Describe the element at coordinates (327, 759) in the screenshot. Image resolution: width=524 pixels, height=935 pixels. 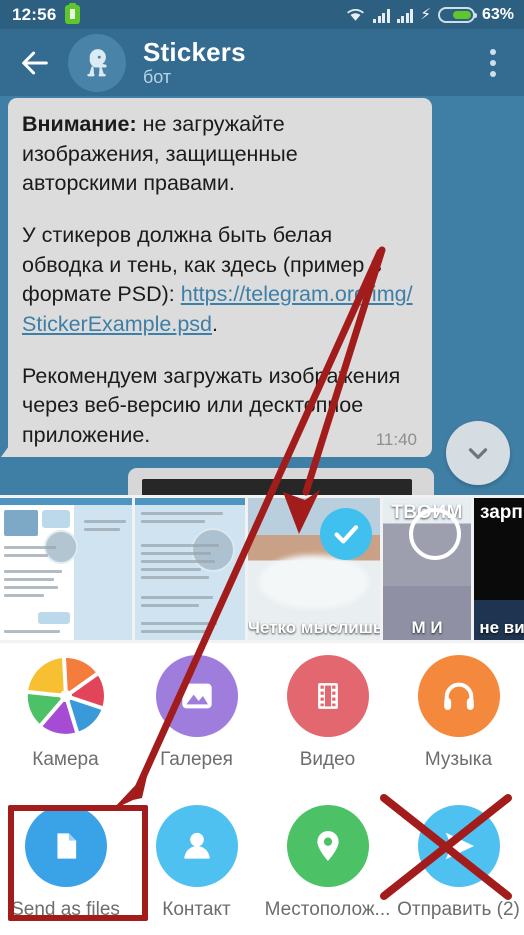
I see `attachment-label: Видео` at that location.